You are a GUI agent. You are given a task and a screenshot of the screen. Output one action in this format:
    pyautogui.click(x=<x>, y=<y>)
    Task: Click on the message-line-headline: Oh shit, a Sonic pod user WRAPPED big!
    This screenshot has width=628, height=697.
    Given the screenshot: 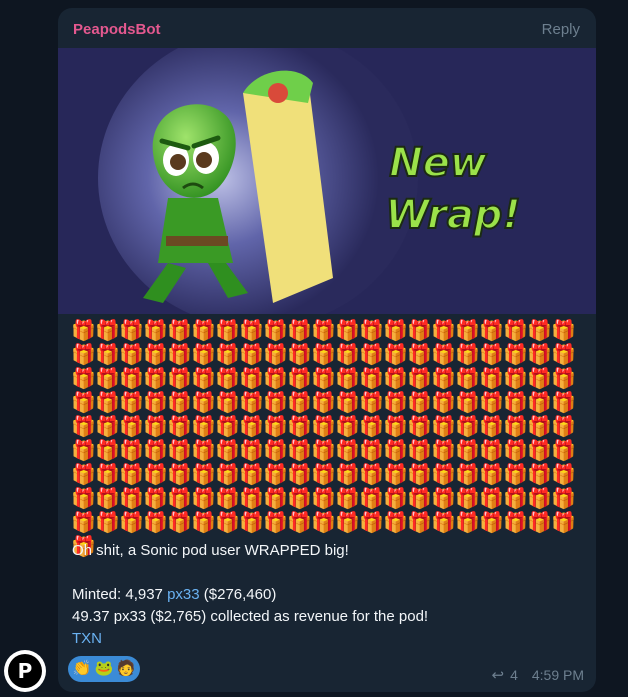 What is the action you would take?
    pyautogui.click(x=210, y=550)
    